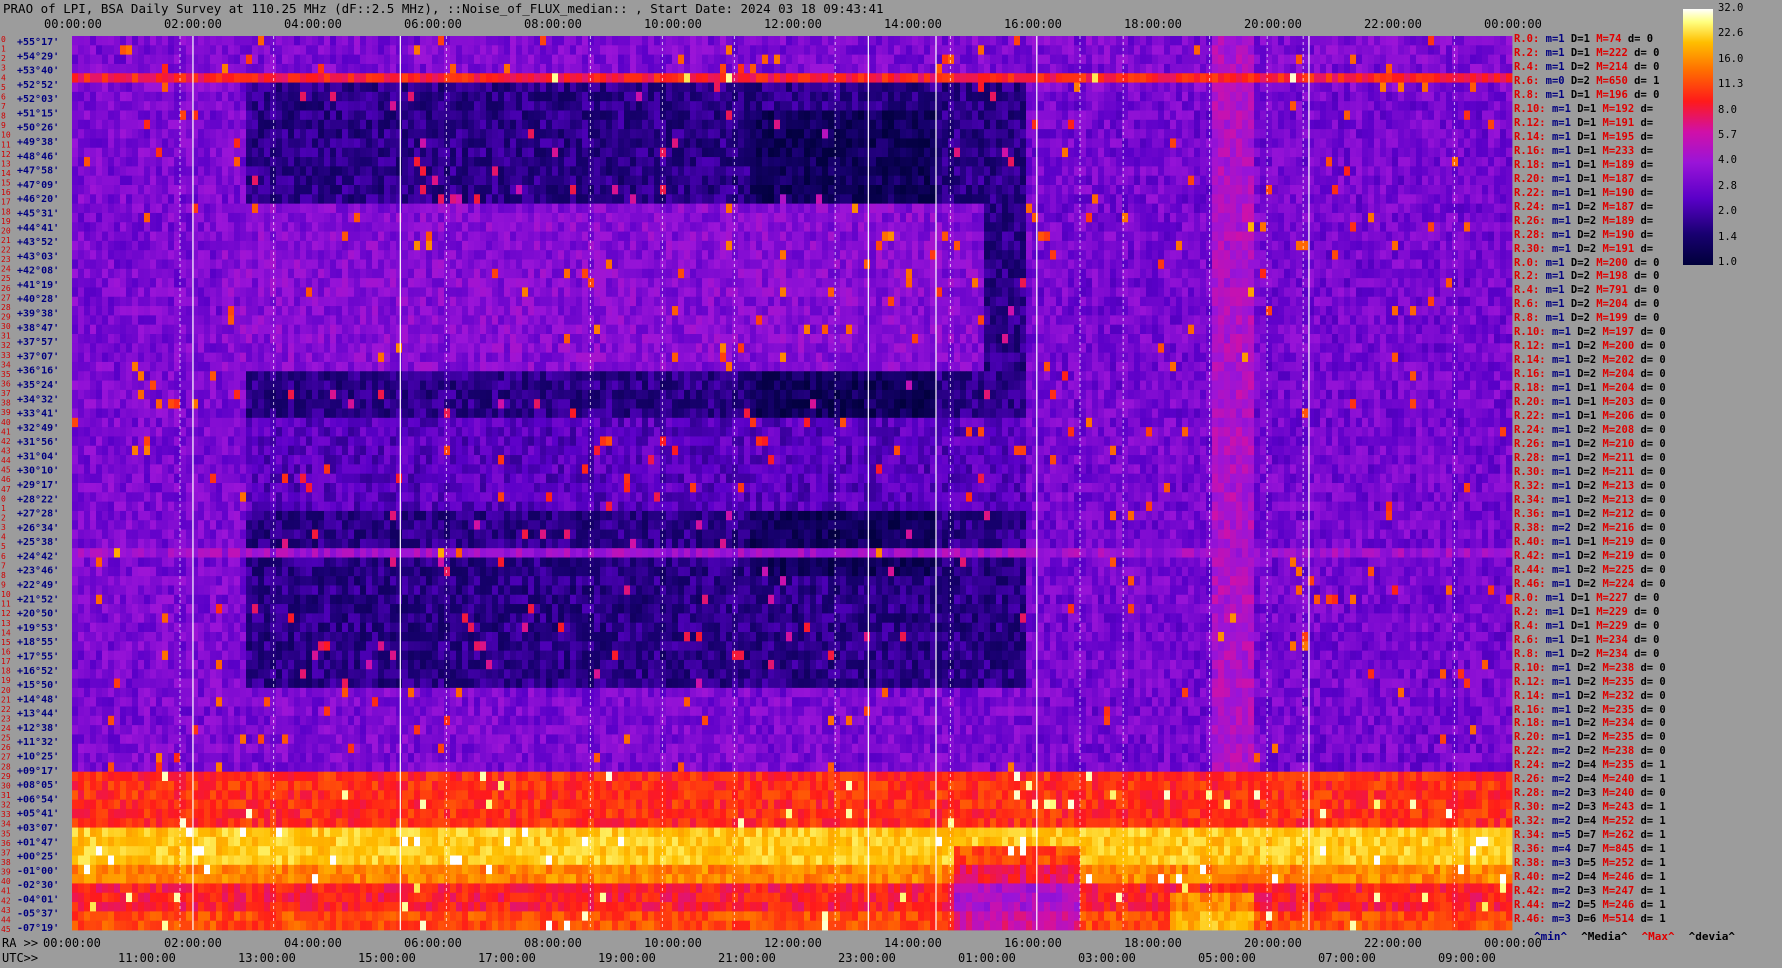 The image size is (1782, 968). What do you see at coordinates (1561, 863) in the screenshot?
I see `stat-min: m=3` at bounding box center [1561, 863].